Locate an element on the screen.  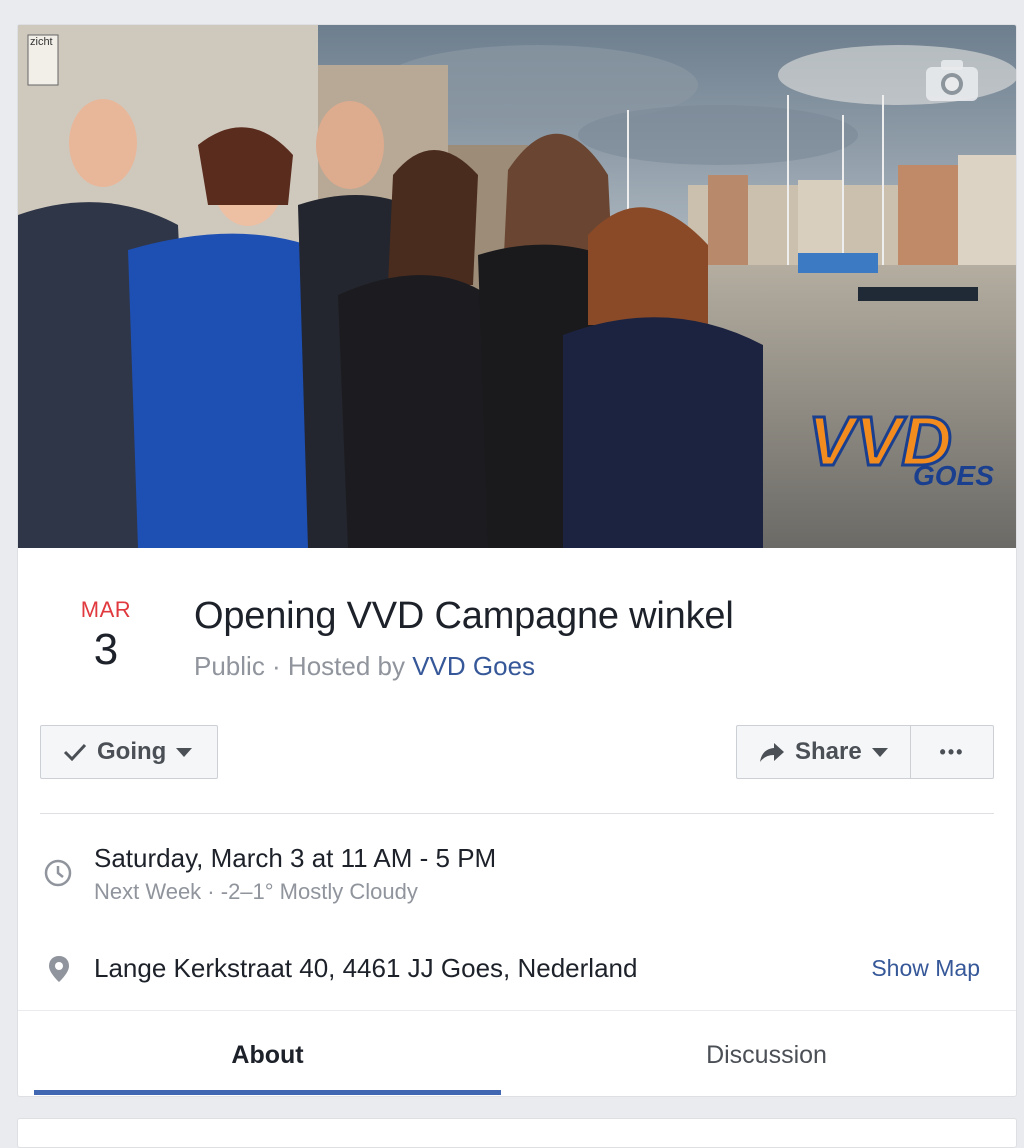
share-arrow-icon is located at coordinates (772, 752).